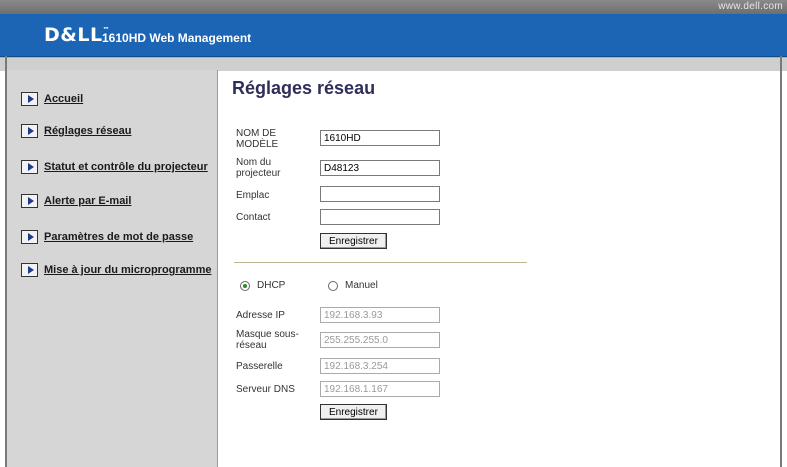 This screenshot has width=787, height=467. I want to click on manual-label: Manuel, so click(361, 285).